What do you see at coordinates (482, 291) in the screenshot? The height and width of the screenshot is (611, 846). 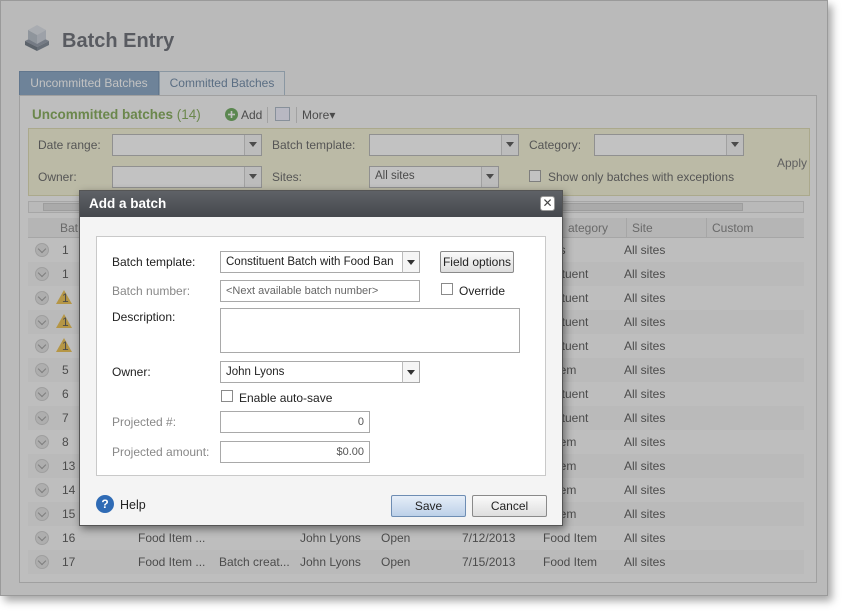 I see `override-label: Override` at bounding box center [482, 291].